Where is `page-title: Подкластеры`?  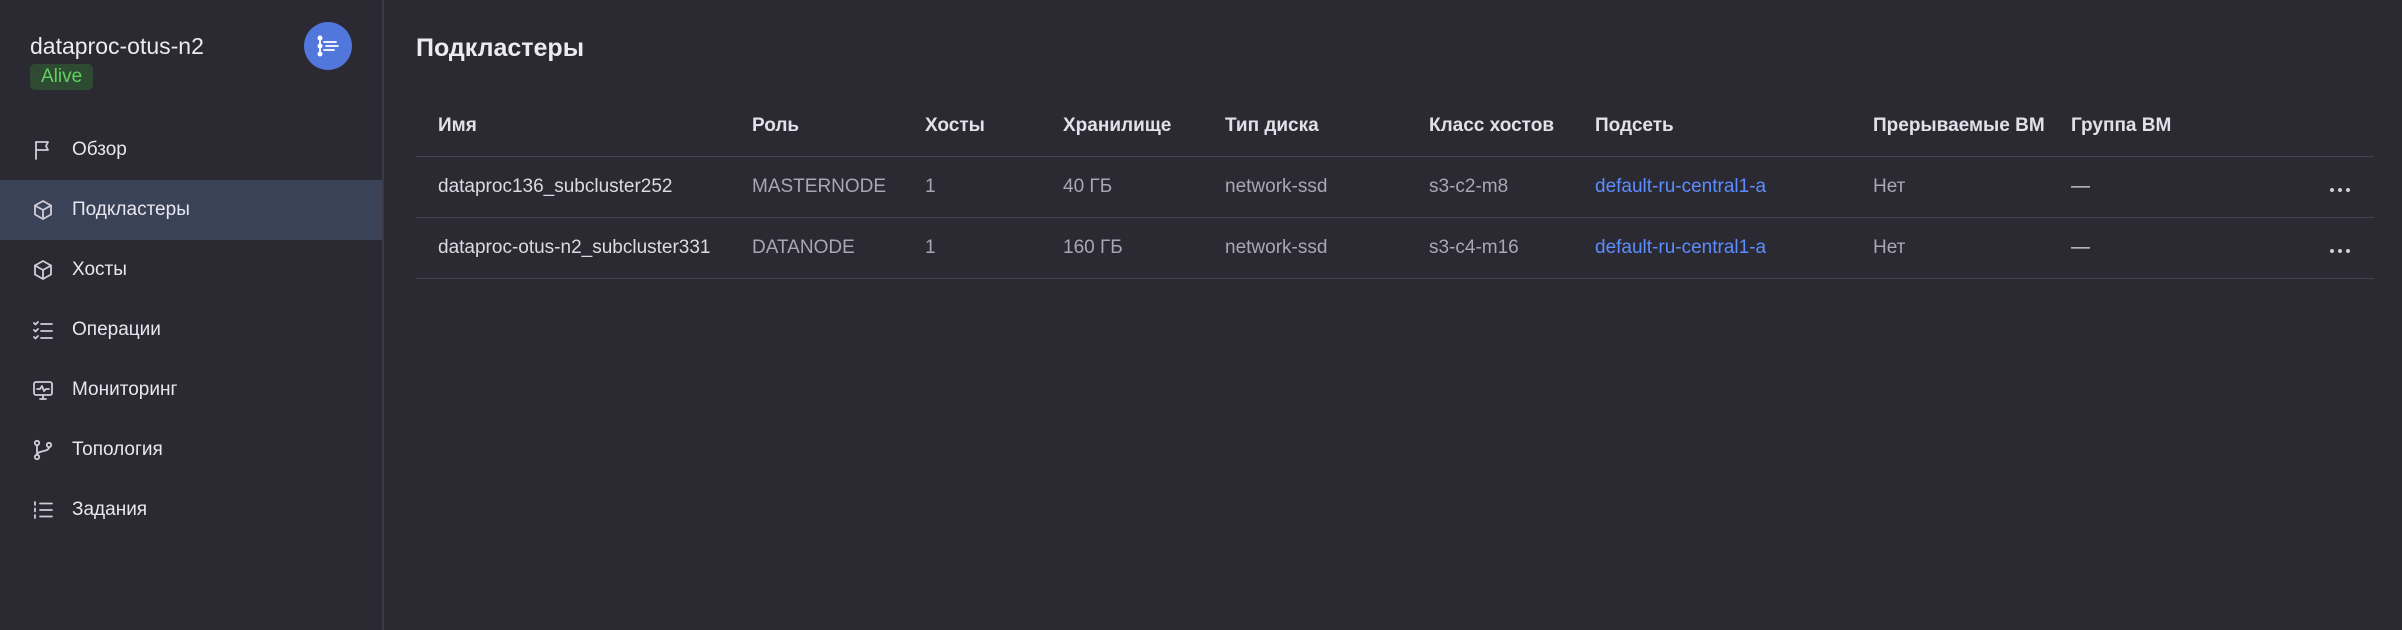
page-title: Подкластеры is located at coordinates (500, 48).